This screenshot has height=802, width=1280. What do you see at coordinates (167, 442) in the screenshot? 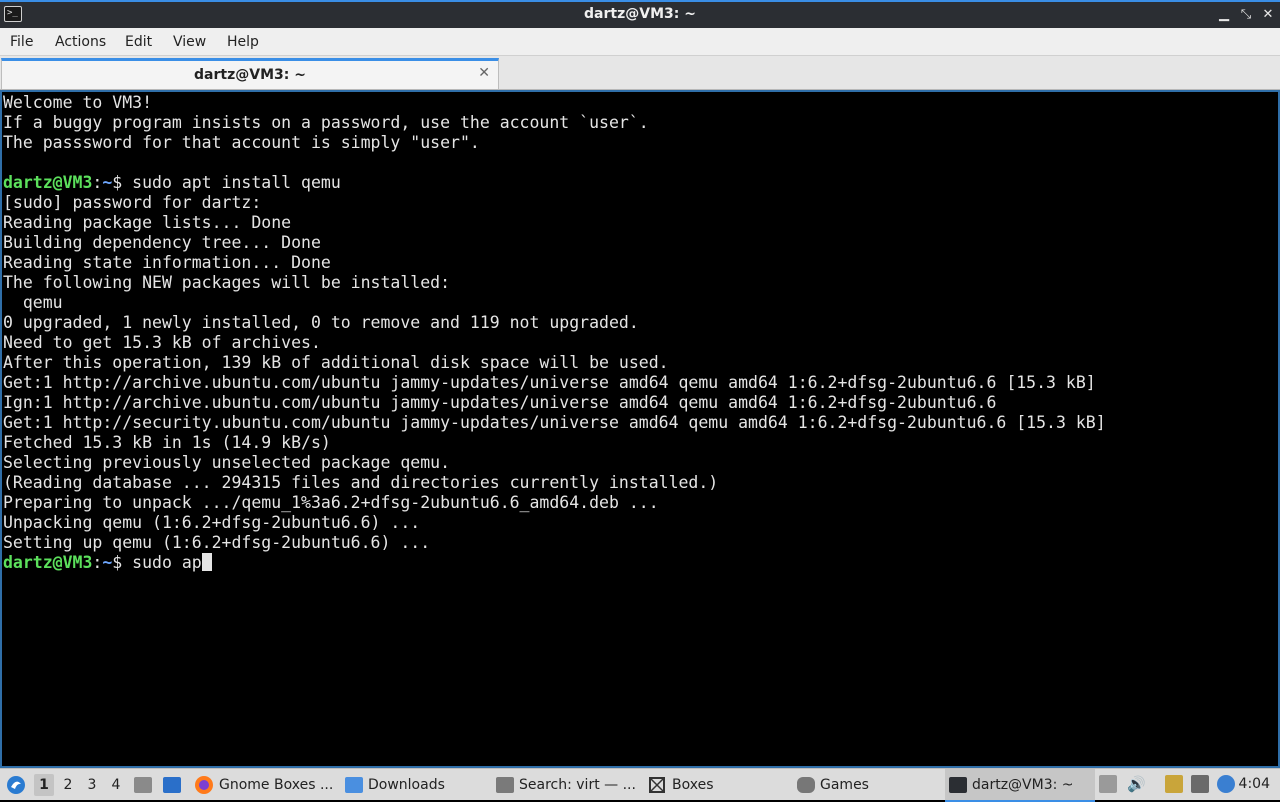
I see `terminal-line: Fetched 15.3 kB in 1s (14.9 kB/s)` at bounding box center [167, 442].